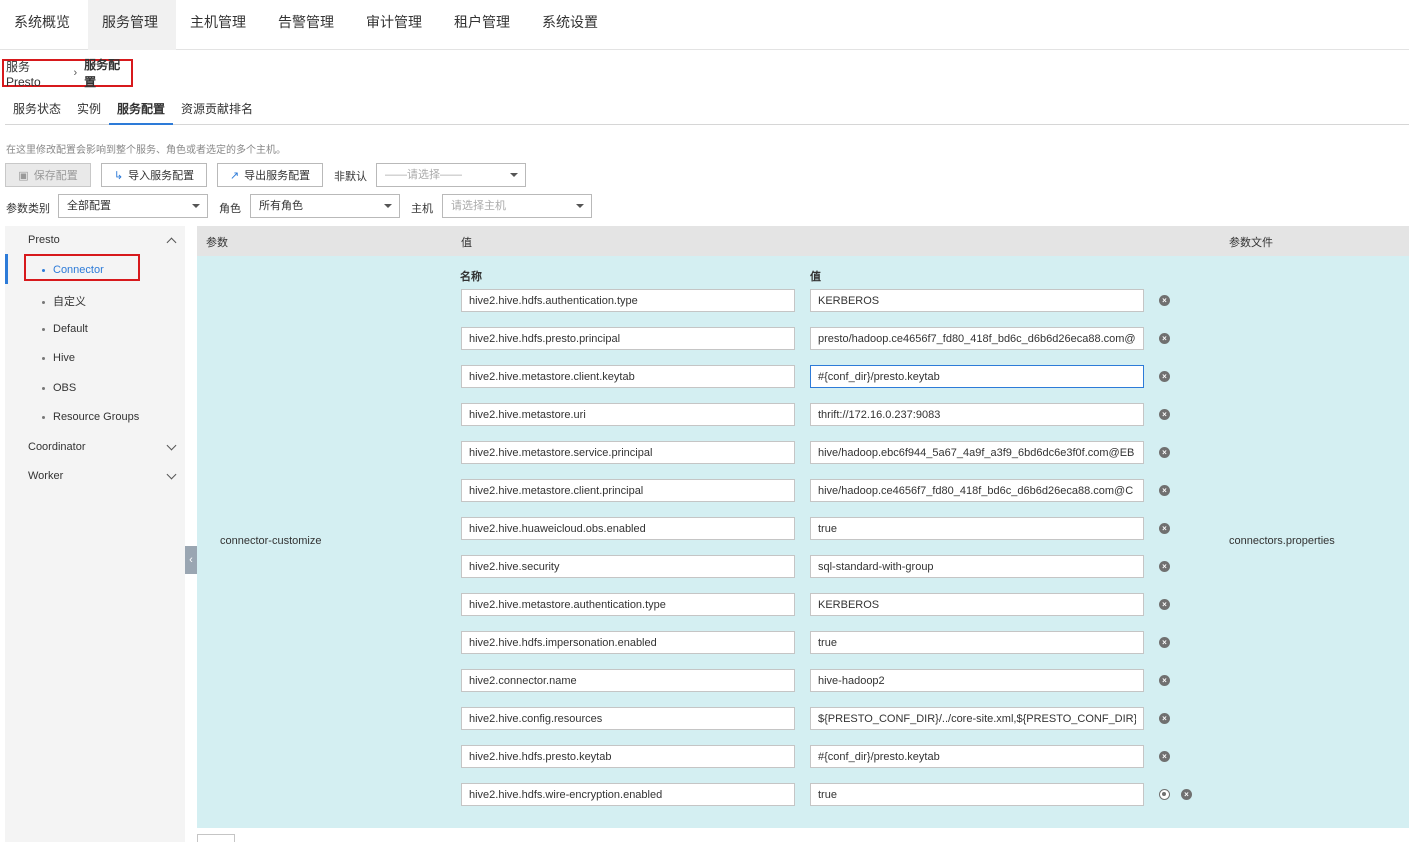  Describe the element at coordinates (23, 175) in the screenshot. I see `save-icon: ▣` at that location.